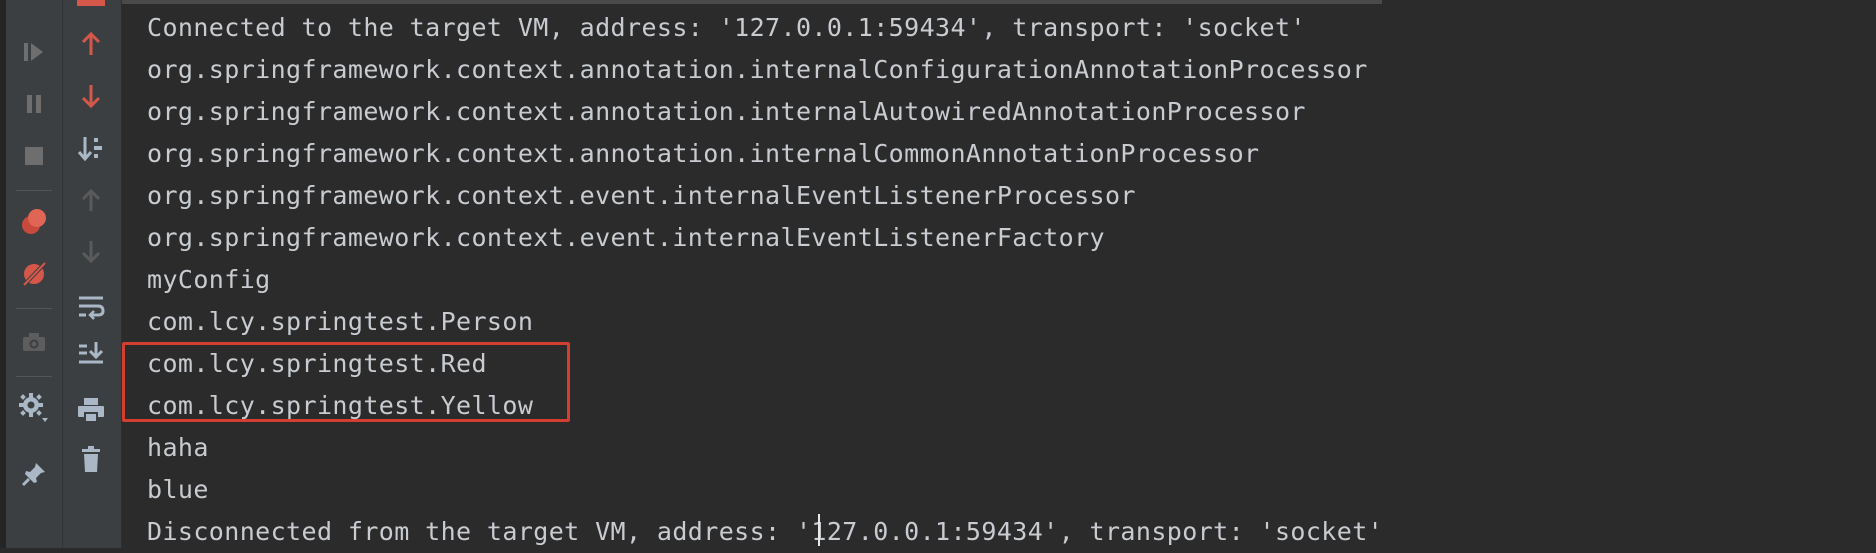 The height and width of the screenshot is (553, 1876). I want to click on up-arrow-icon, so click(91, 44).